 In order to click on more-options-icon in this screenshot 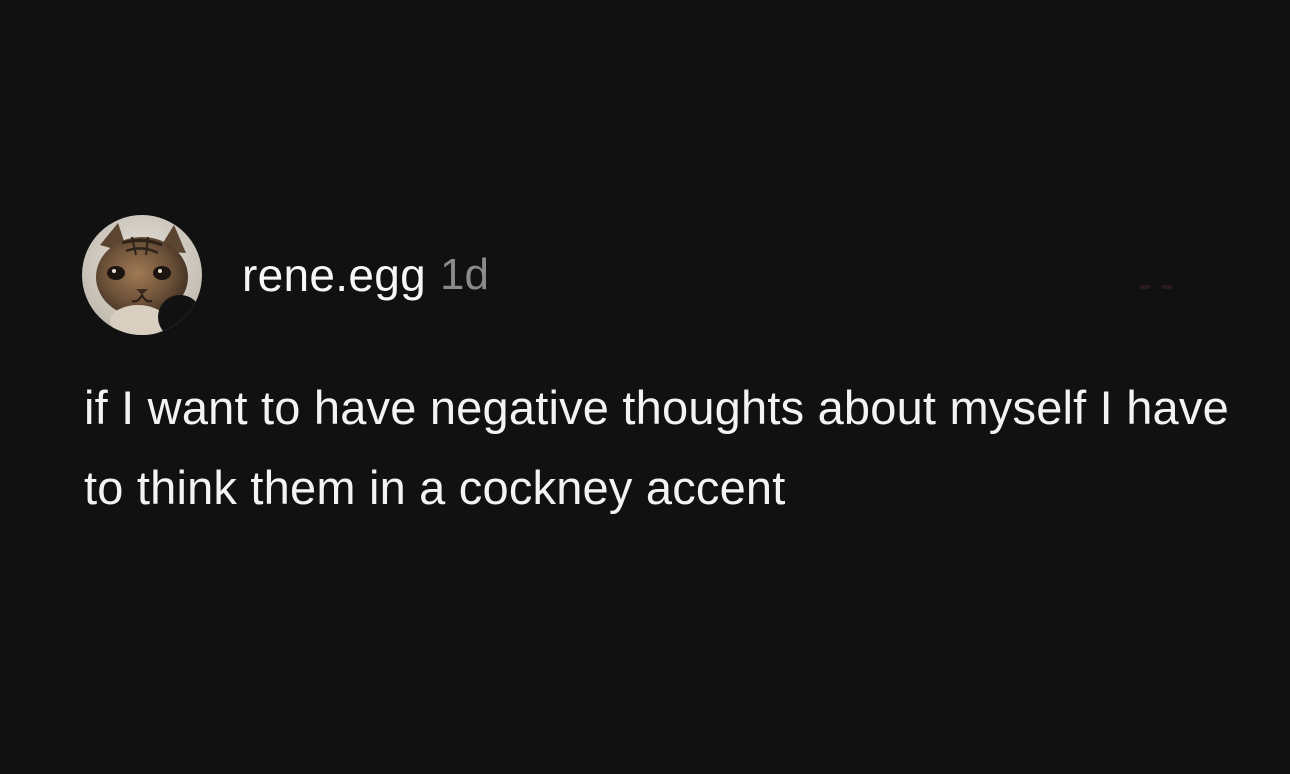, I will do `click(1156, 287)`.